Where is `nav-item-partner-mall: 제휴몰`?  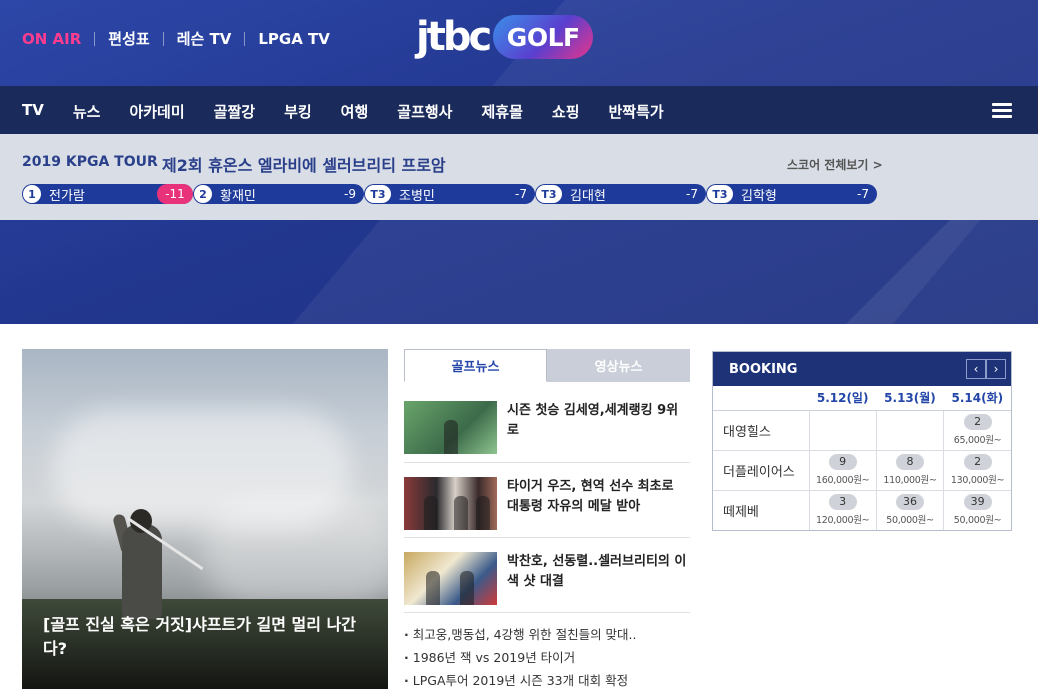 nav-item-partner-mall: 제휴몰 is located at coordinates (501, 111).